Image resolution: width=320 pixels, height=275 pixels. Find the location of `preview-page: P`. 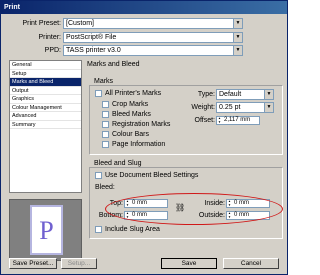

preview-page: P is located at coordinates (46, 230).